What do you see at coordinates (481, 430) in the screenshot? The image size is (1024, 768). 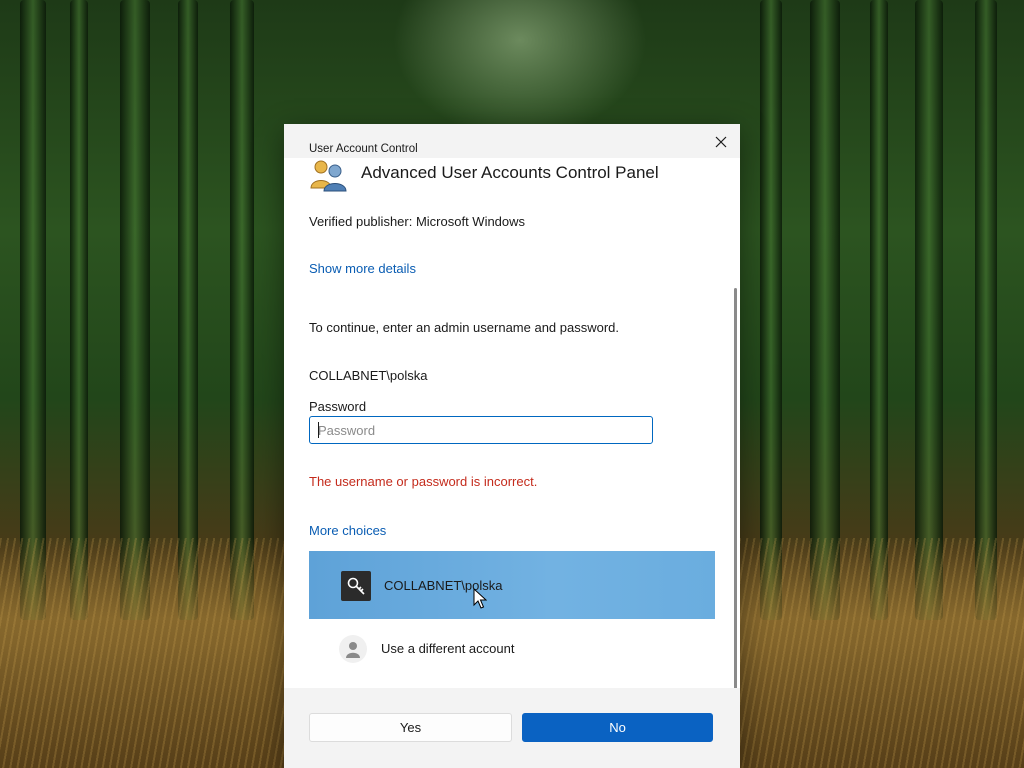 I see `password-input` at bounding box center [481, 430].